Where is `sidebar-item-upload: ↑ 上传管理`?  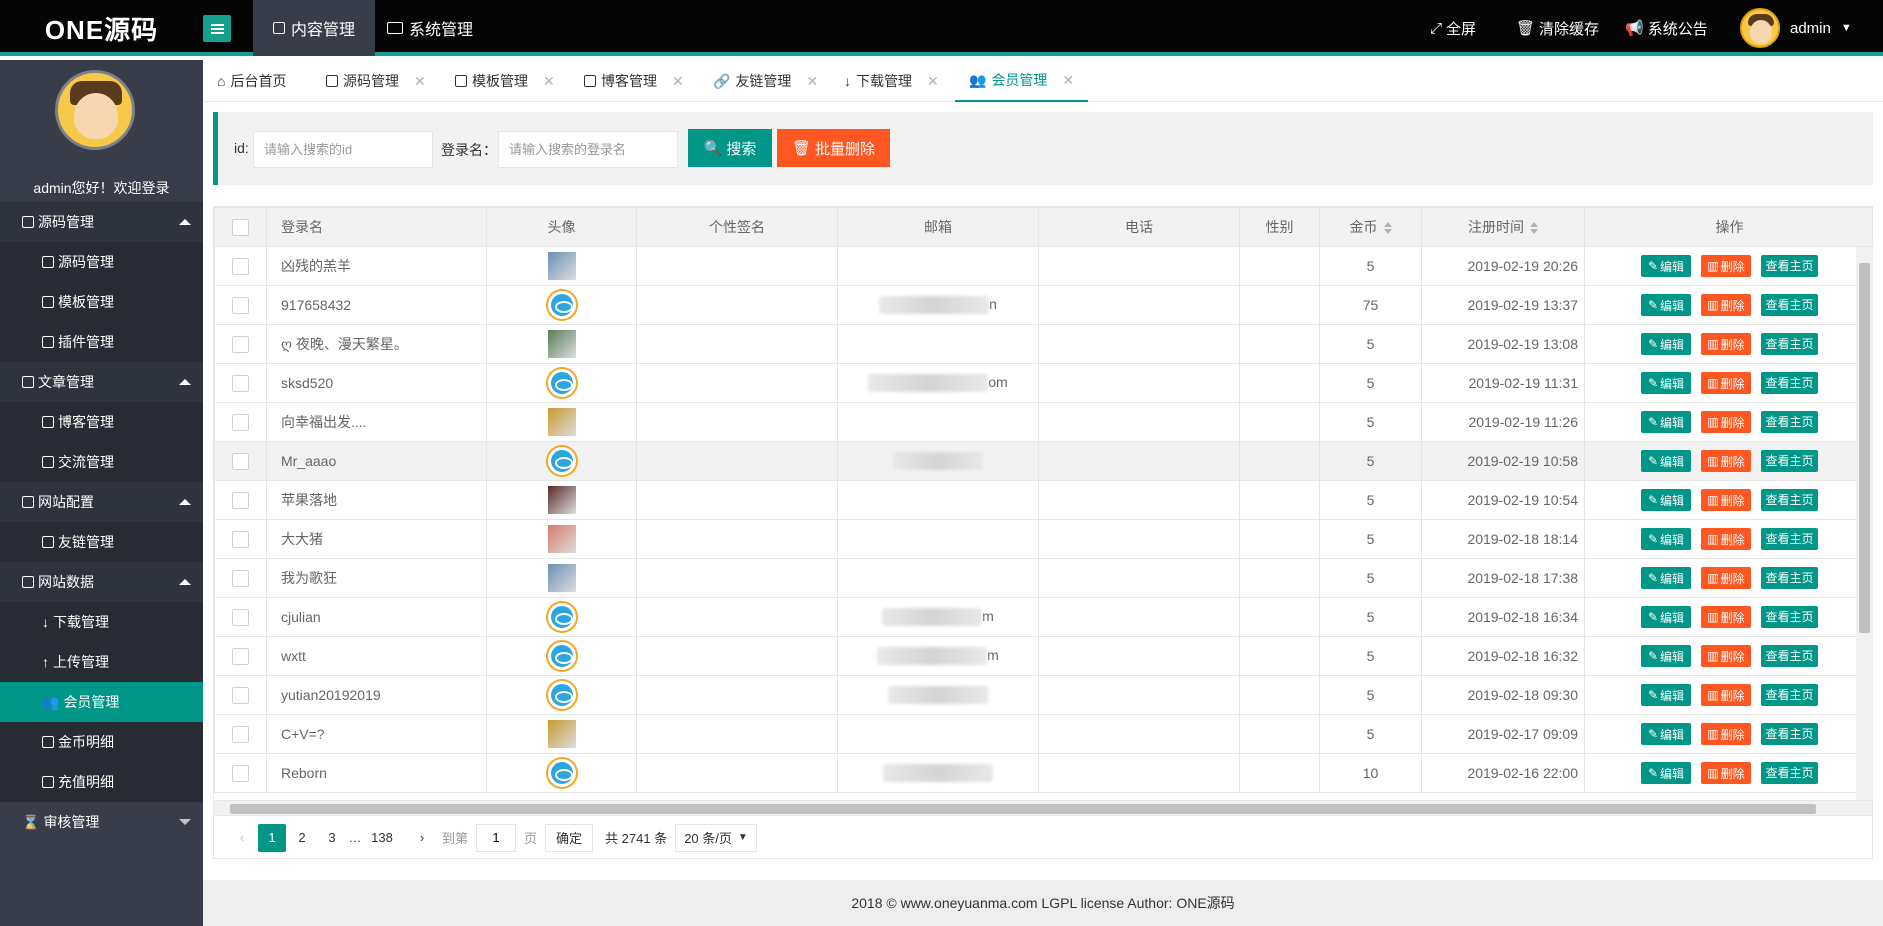
sidebar-item-upload: ↑ 上传管理 is located at coordinates (101, 662).